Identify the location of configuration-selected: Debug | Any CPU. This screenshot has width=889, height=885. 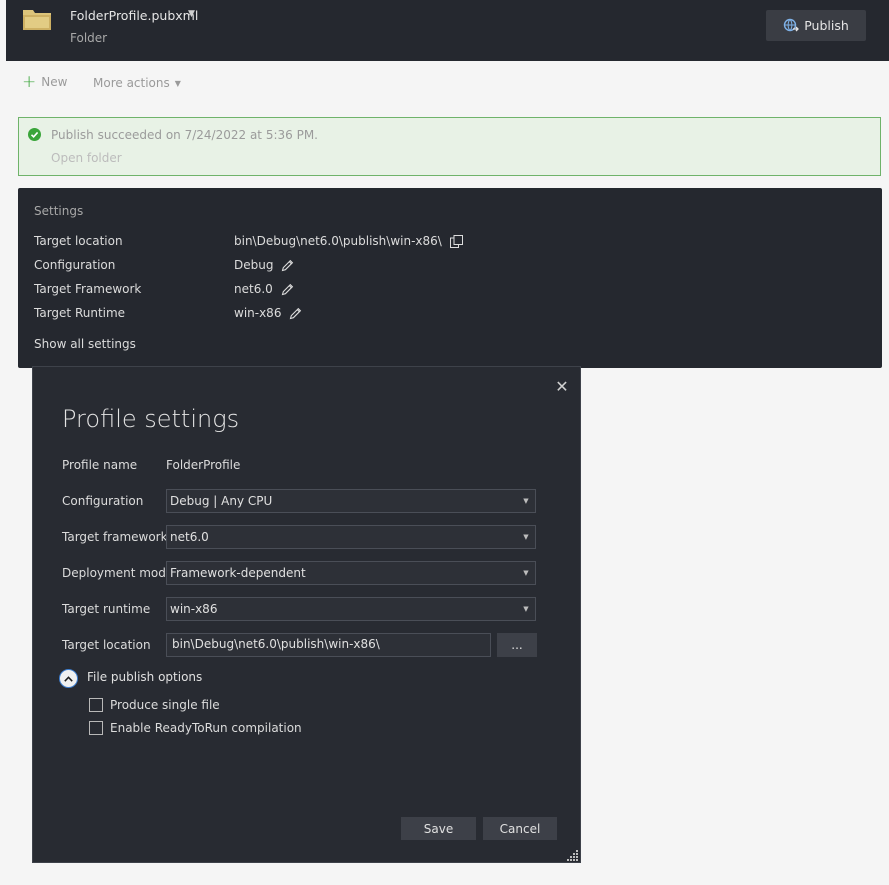
(221, 501).